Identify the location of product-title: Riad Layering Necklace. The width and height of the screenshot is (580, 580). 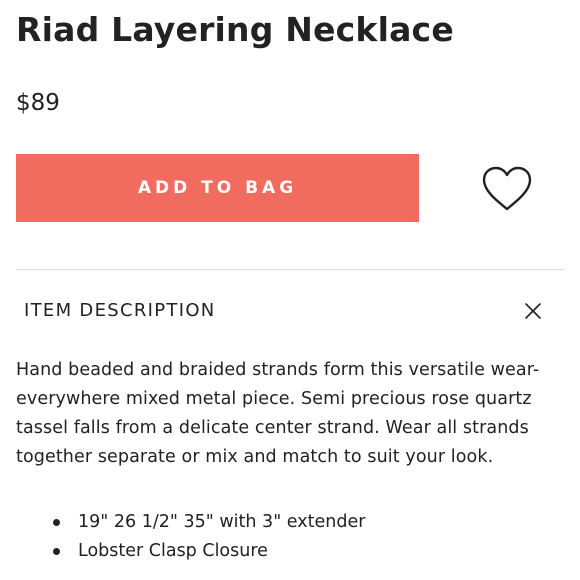
(235, 29).